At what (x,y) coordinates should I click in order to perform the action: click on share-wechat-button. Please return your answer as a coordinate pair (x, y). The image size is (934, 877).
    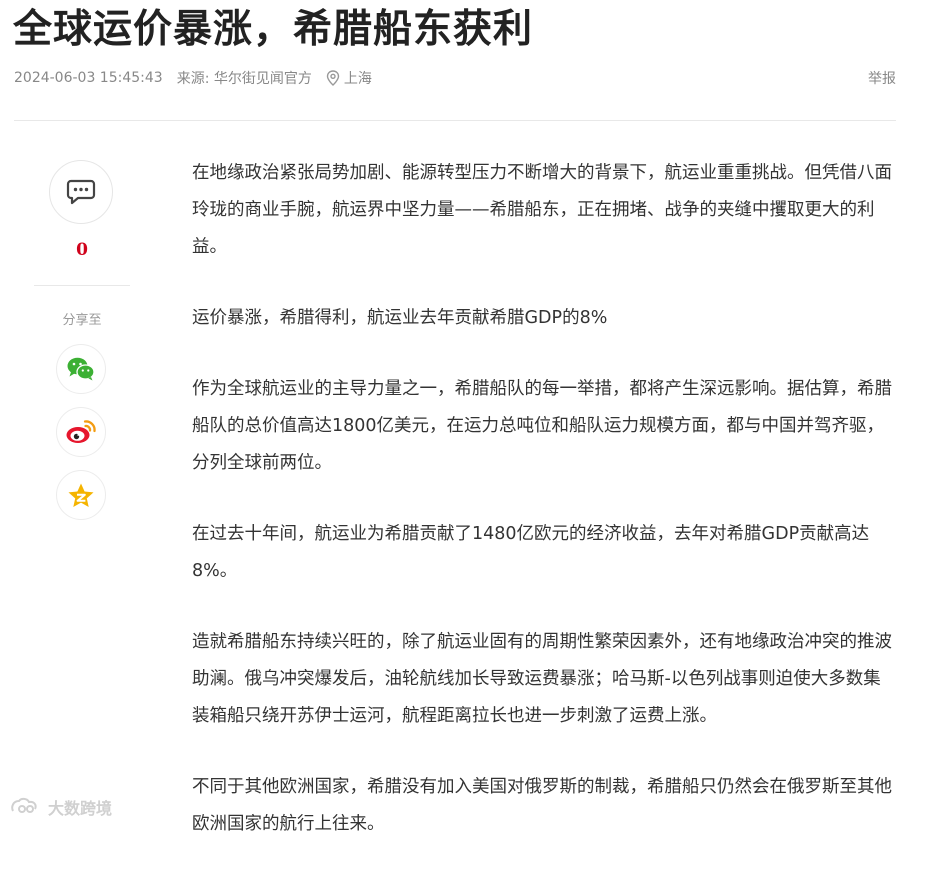
    Looking at the image, I should click on (81, 369).